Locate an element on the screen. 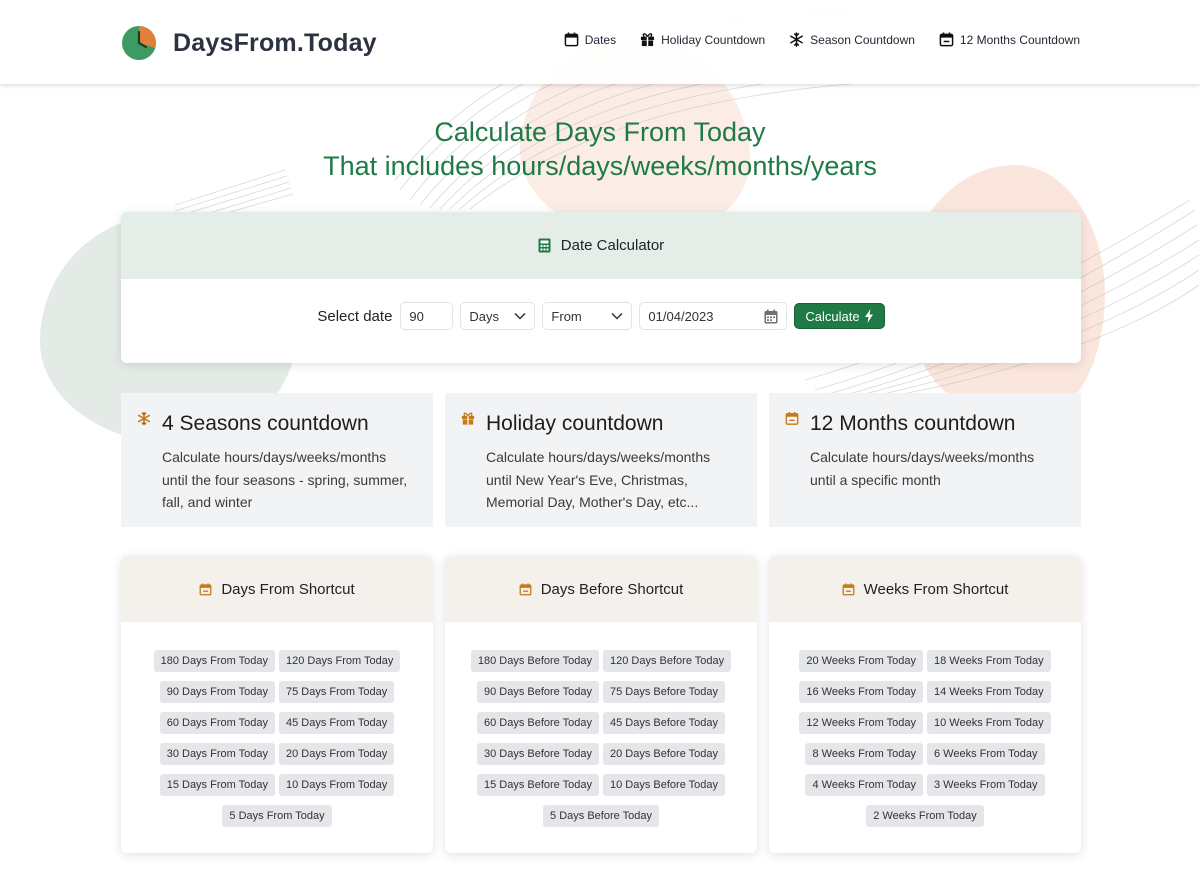 This screenshot has height=889, width=1200. date-input-value: 01/04/2023 is located at coordinates (681, 316).